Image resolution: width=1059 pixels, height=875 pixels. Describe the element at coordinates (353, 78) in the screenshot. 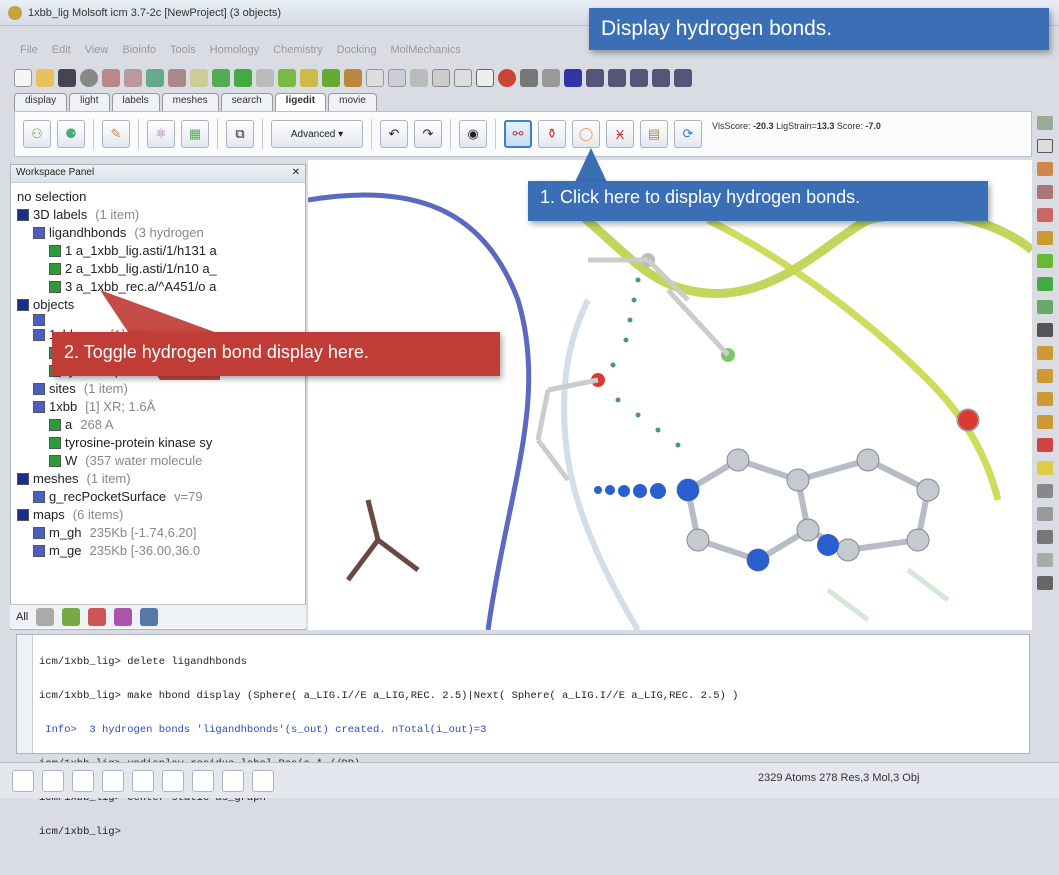

I see `grid-tool-icon` at that location.